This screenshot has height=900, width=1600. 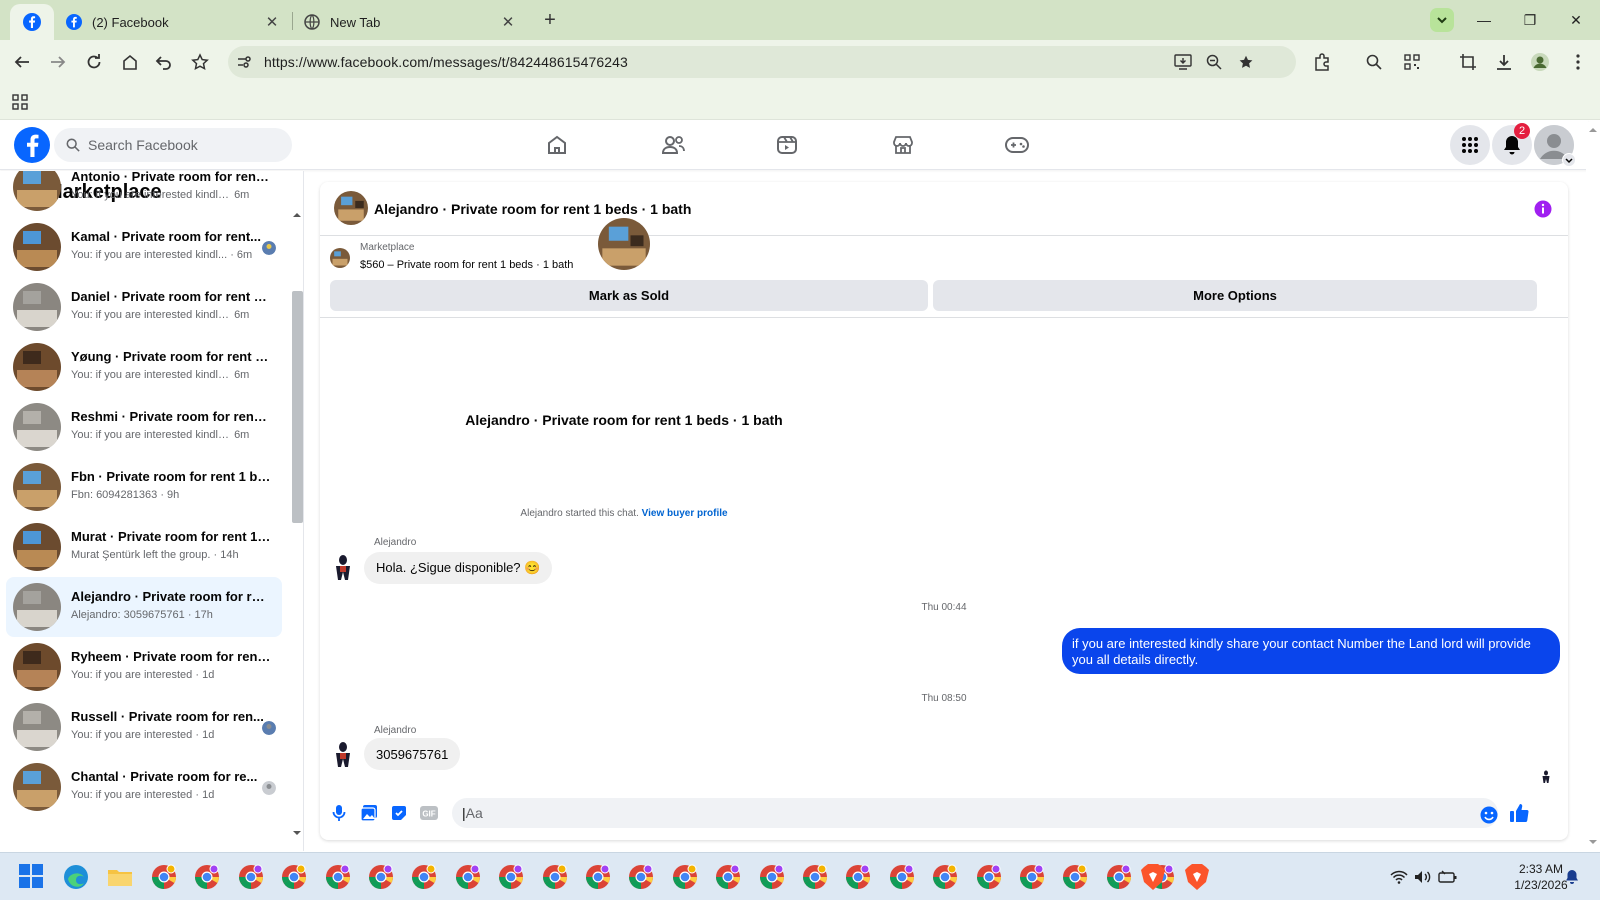 What do you see at coordinates (458, 568) in the screenshot?
I see `incoming-message-bubble: Hola. ¿Sigue disponible? 😊` at bounding box center [458, 568].